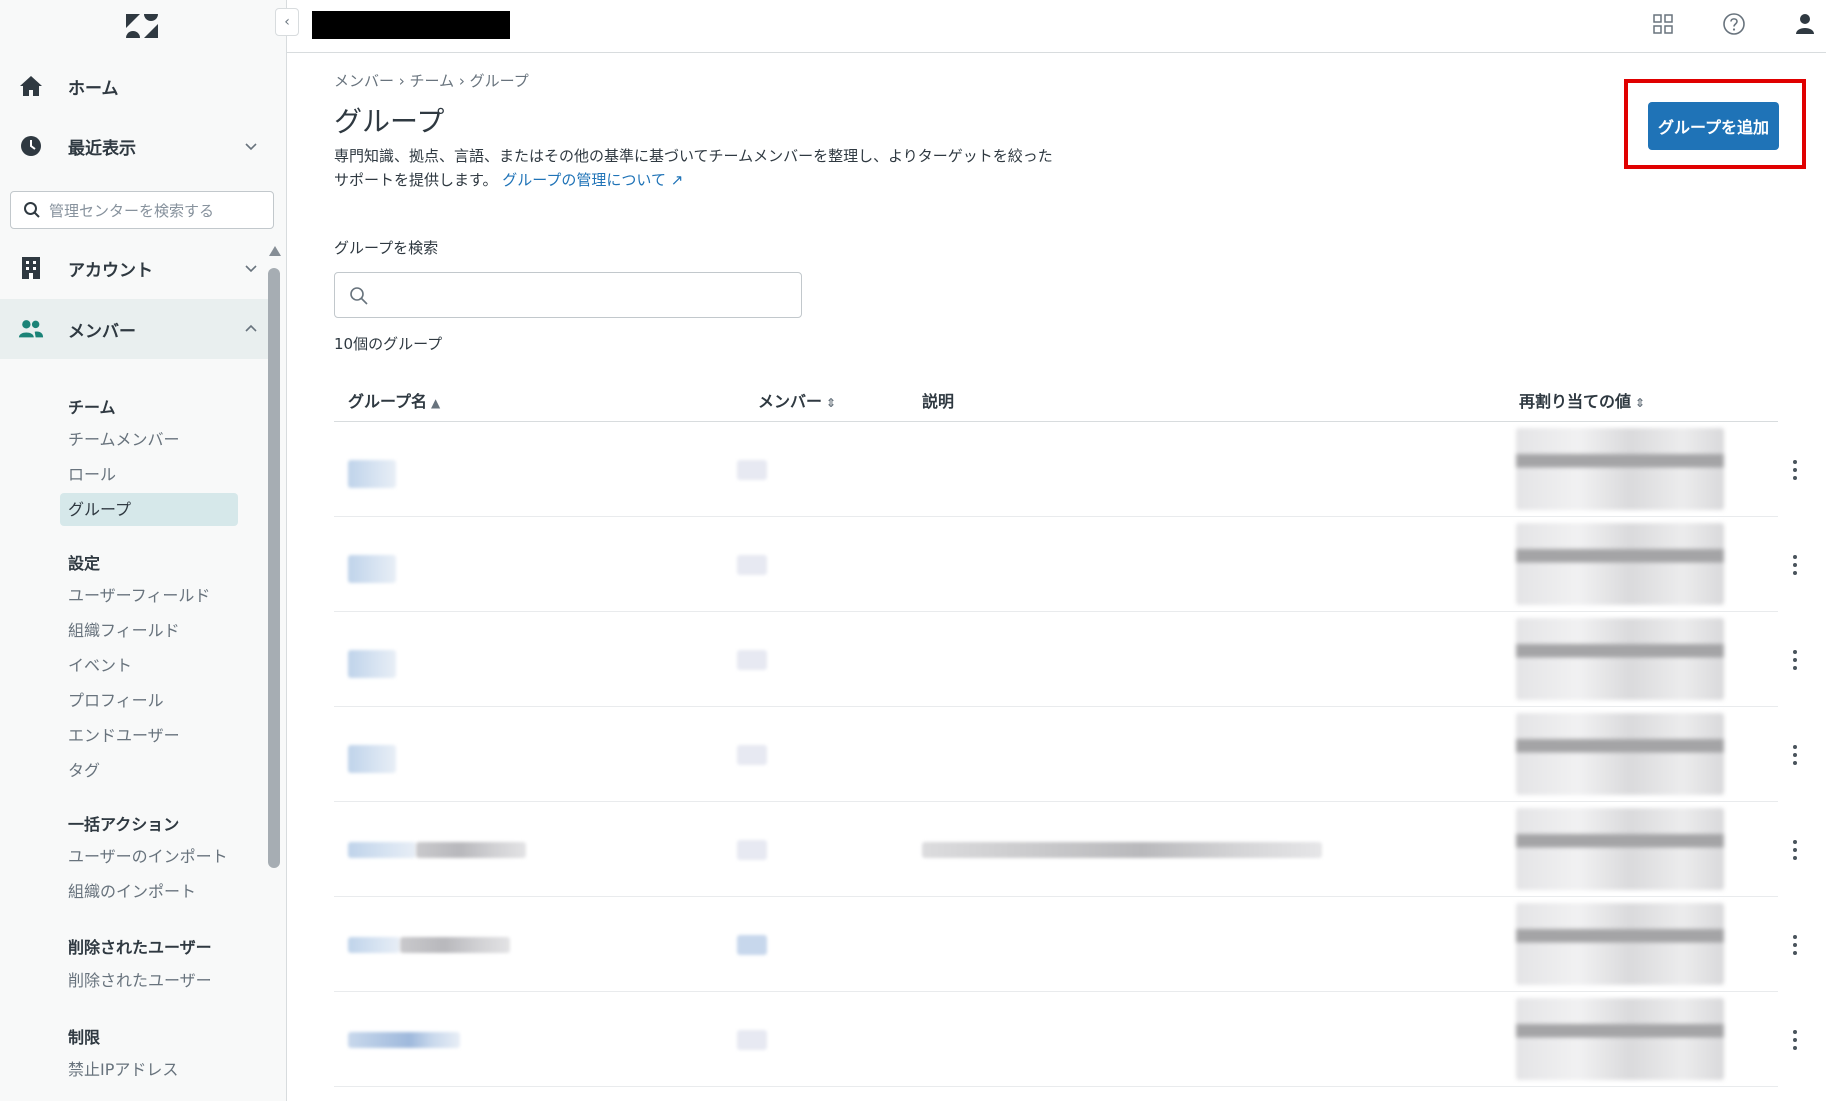  What do you see at coordinates (132, 210) in the screenshot?
I see `admin-search-placeholder: 管理センターを検索する` at bounding box center [132, 210].